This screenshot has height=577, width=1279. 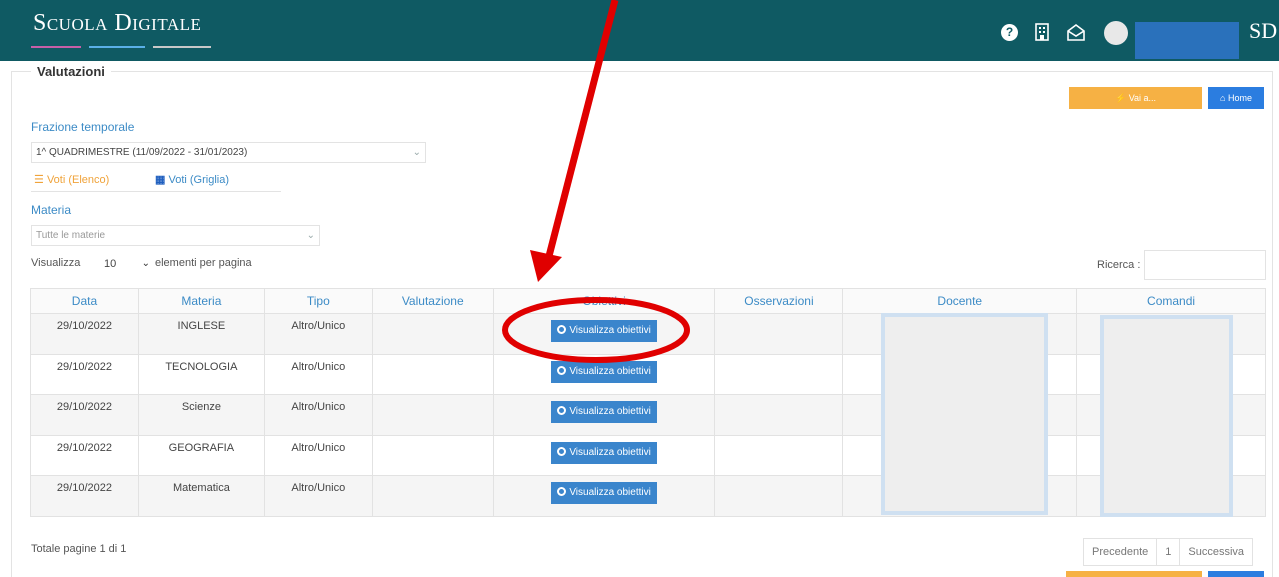 What do you see at coordinates (318, 301) in the screenshot?
I see `col-tipo: Tipo` at bounding box center [318, 301].